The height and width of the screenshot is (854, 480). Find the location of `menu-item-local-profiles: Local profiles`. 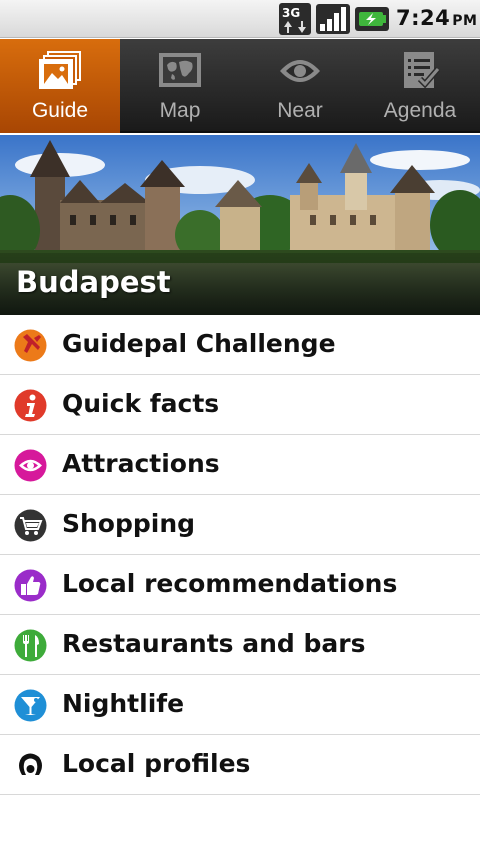

menu-item-local-profiles: Local profiles is located at coordinates (240, 765).